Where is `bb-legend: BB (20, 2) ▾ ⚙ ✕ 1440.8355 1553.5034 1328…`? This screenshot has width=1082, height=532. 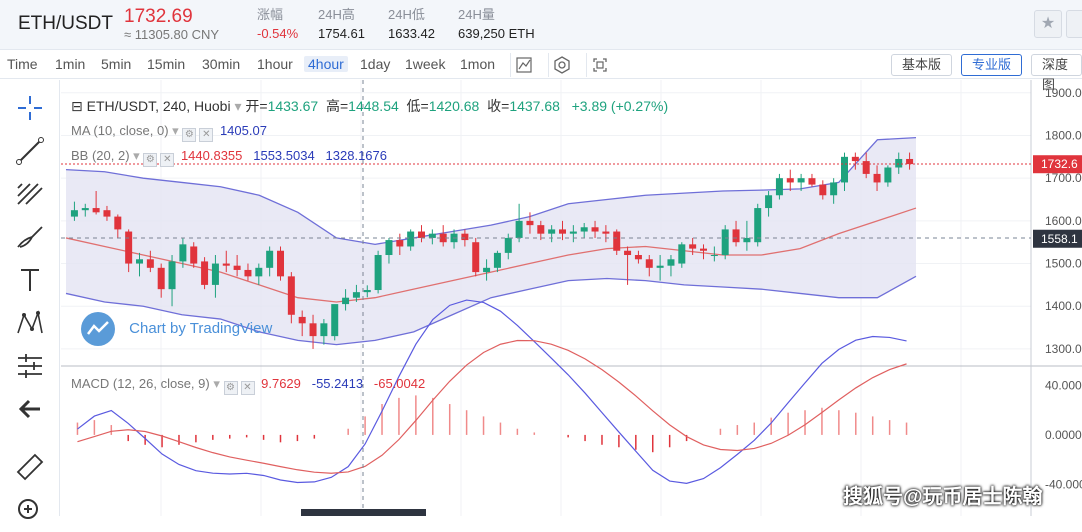 bb-legend: BB (20, 2) ▾ ⚙ ✕ 1440.8355 1553.5034 1328… is located at coordinates (229, 157).